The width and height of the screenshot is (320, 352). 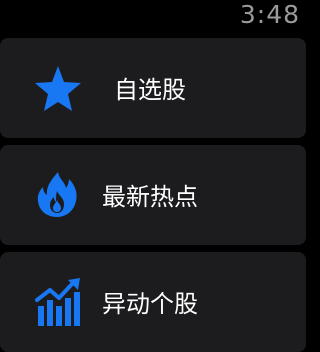 I want to click on star-icon, so click(x=58, y=88).